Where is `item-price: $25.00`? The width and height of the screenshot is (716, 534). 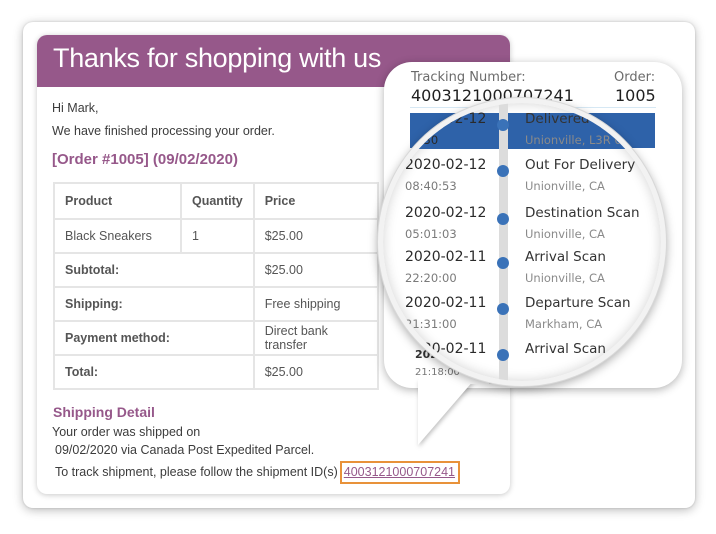
item-price: $25.00 is located at coordinates (316, 236).